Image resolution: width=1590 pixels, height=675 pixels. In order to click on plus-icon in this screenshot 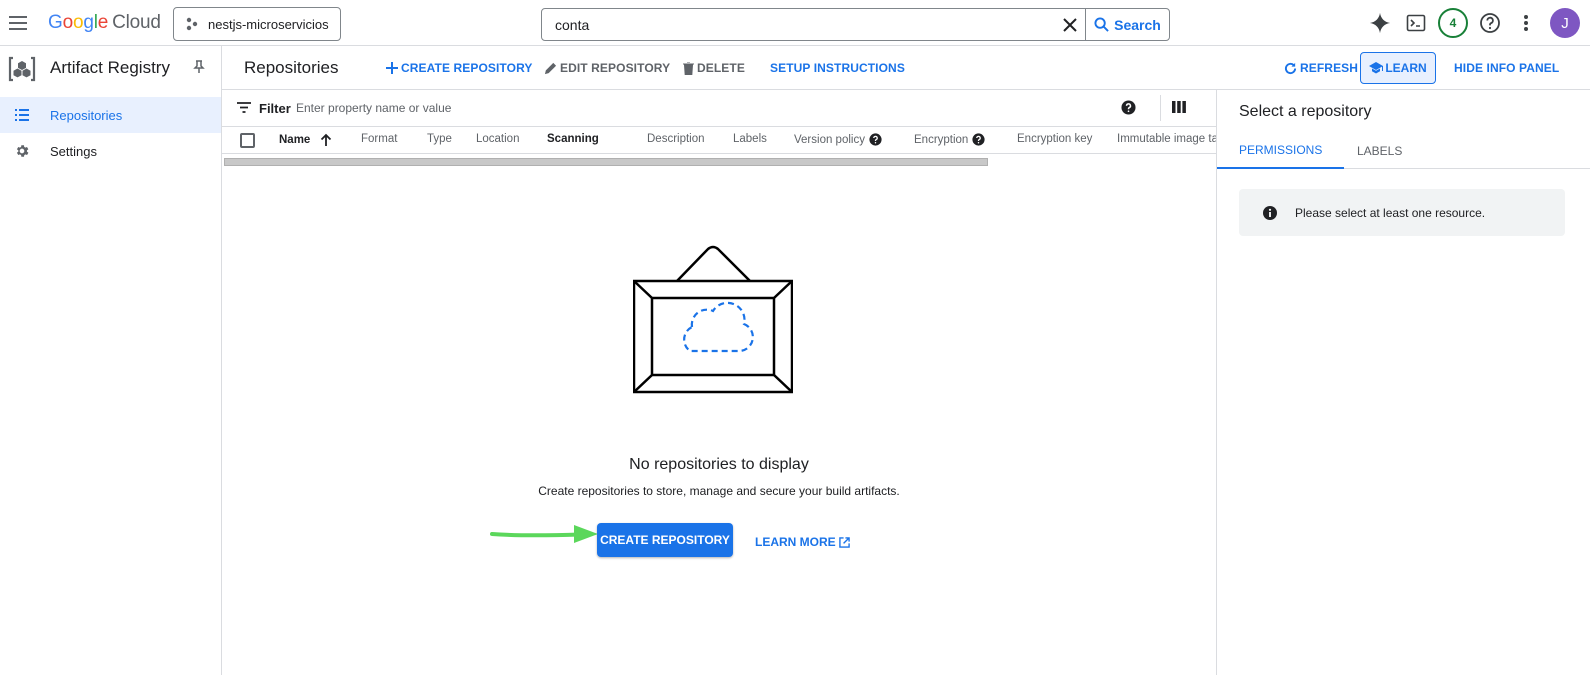, I will do `click(392, 68)`.